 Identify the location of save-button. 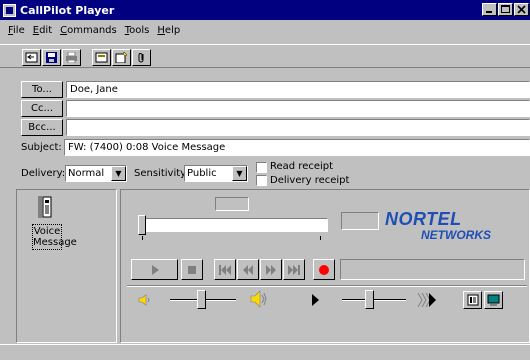
(51, 57).